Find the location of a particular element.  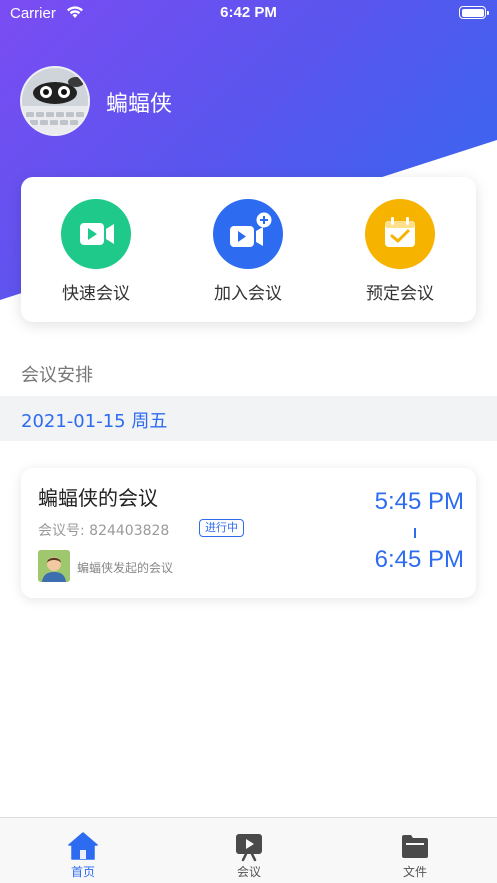

join-video-plus-icon is located at coordinates (248, 234).